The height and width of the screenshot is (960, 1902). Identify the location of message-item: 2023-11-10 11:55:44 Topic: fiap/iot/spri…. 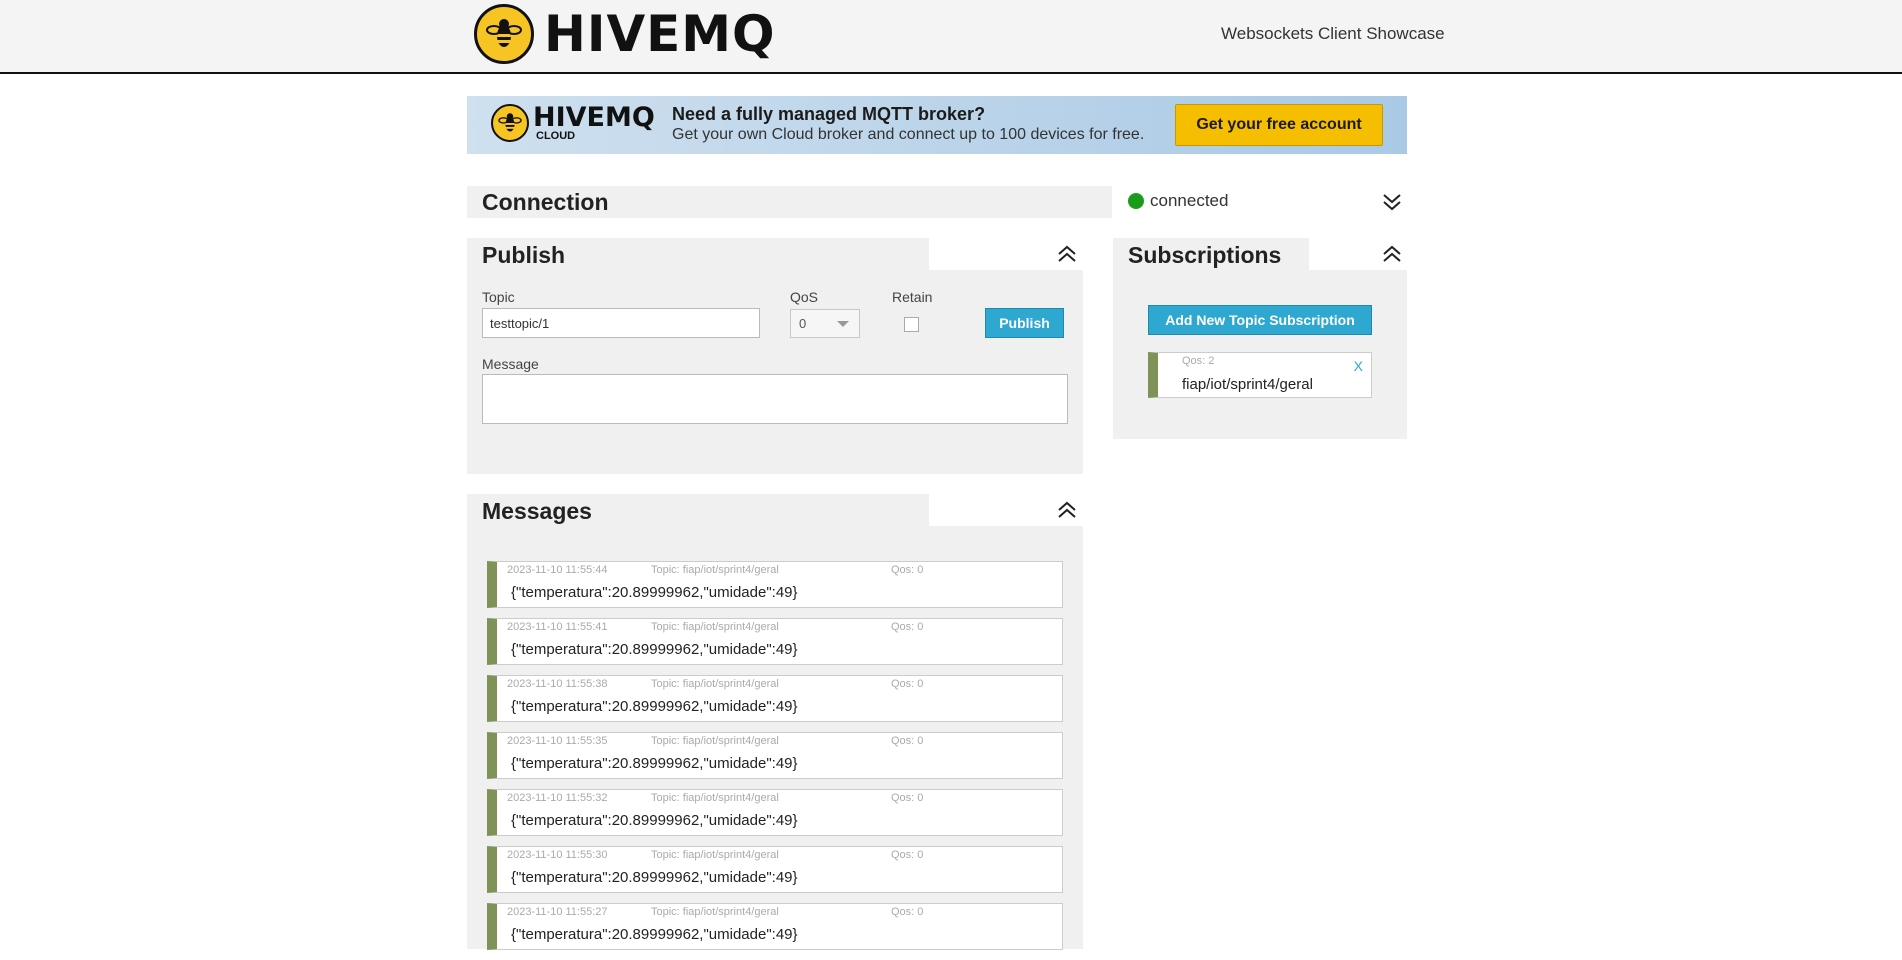
(775, 584).